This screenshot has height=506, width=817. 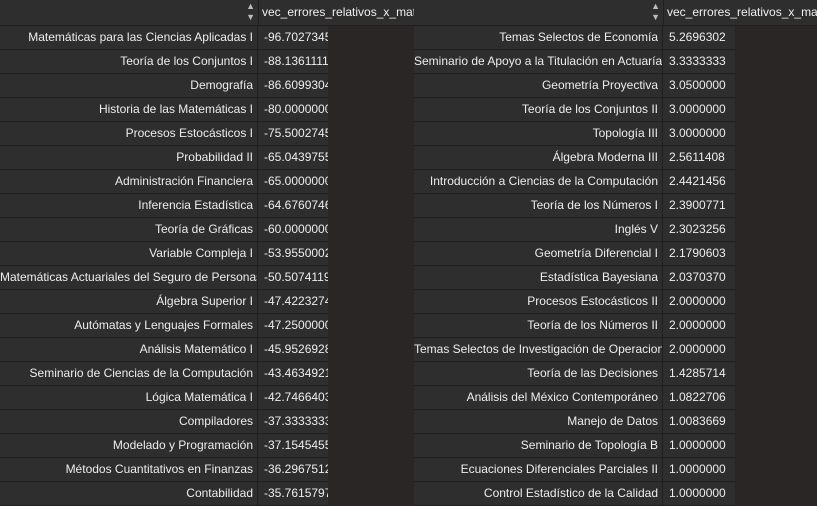 I want to click on row-name-cell: Ecuaciones Diferenciales Parciales II, so click(x=538, y=470).